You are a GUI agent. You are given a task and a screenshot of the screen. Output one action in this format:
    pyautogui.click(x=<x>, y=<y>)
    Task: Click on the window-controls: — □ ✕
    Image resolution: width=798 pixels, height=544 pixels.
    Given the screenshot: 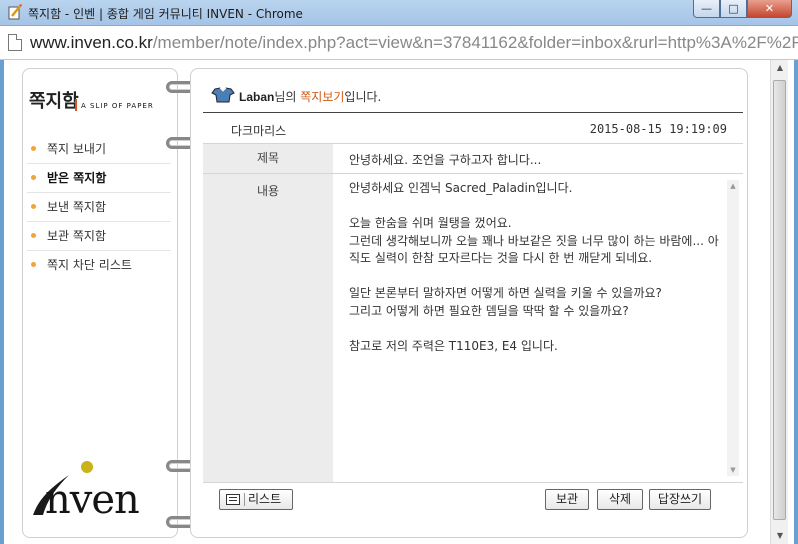 What is the action you would take?
    pyautogui.click(x=742, y=9)
    